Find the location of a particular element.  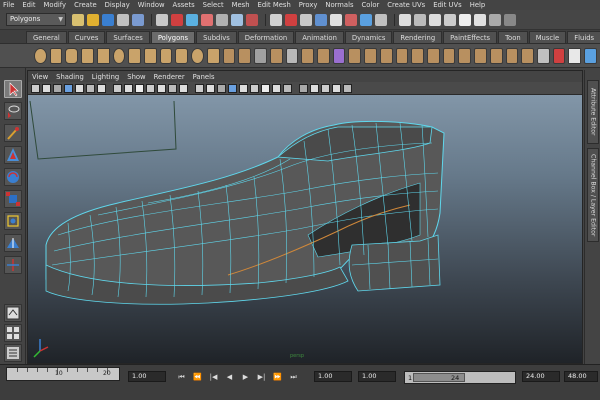

menu-modify: Modify is located at coordinates (55, 5).